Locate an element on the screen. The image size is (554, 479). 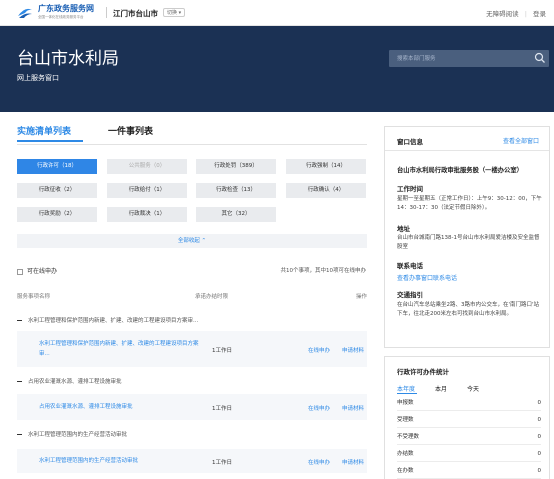
online-apply-filter: 可在线申办 is located at coordinates (37, 270).